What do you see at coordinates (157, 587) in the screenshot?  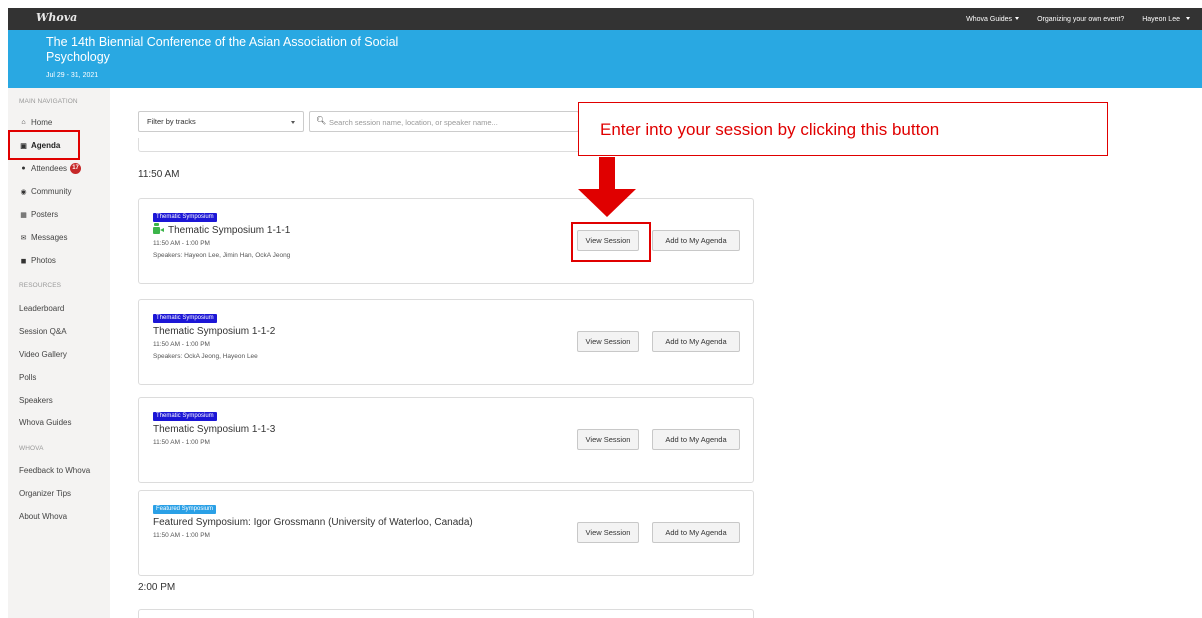 I see `time-slot-header: 2:00 PM` at bounding box center [157, 587].